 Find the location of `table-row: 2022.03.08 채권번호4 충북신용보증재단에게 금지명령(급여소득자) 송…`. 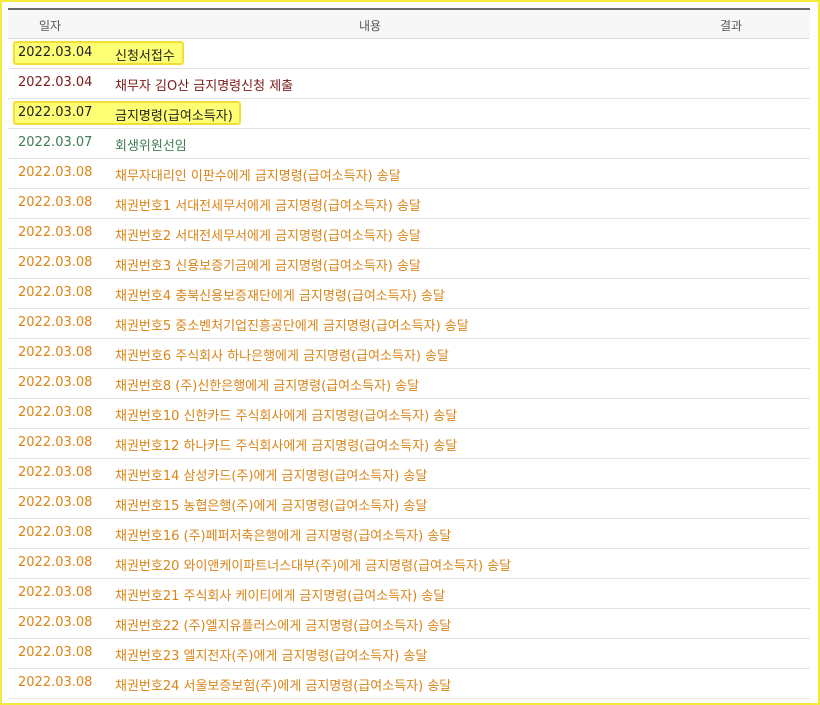

table-row: 2022.03.08 채권번호4 충북신용보증재단에게 금지명령(급여소득자) 송… is located at coordinates (409, 294).